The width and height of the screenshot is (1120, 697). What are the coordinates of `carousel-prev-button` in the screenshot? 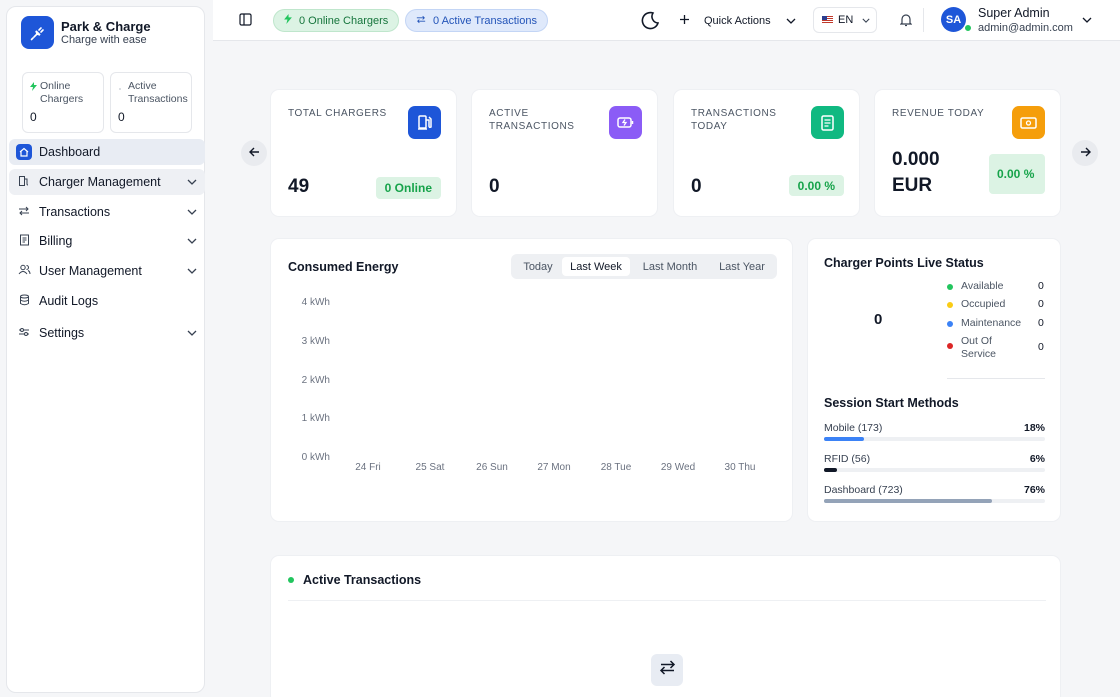 It's located at (254, 153).